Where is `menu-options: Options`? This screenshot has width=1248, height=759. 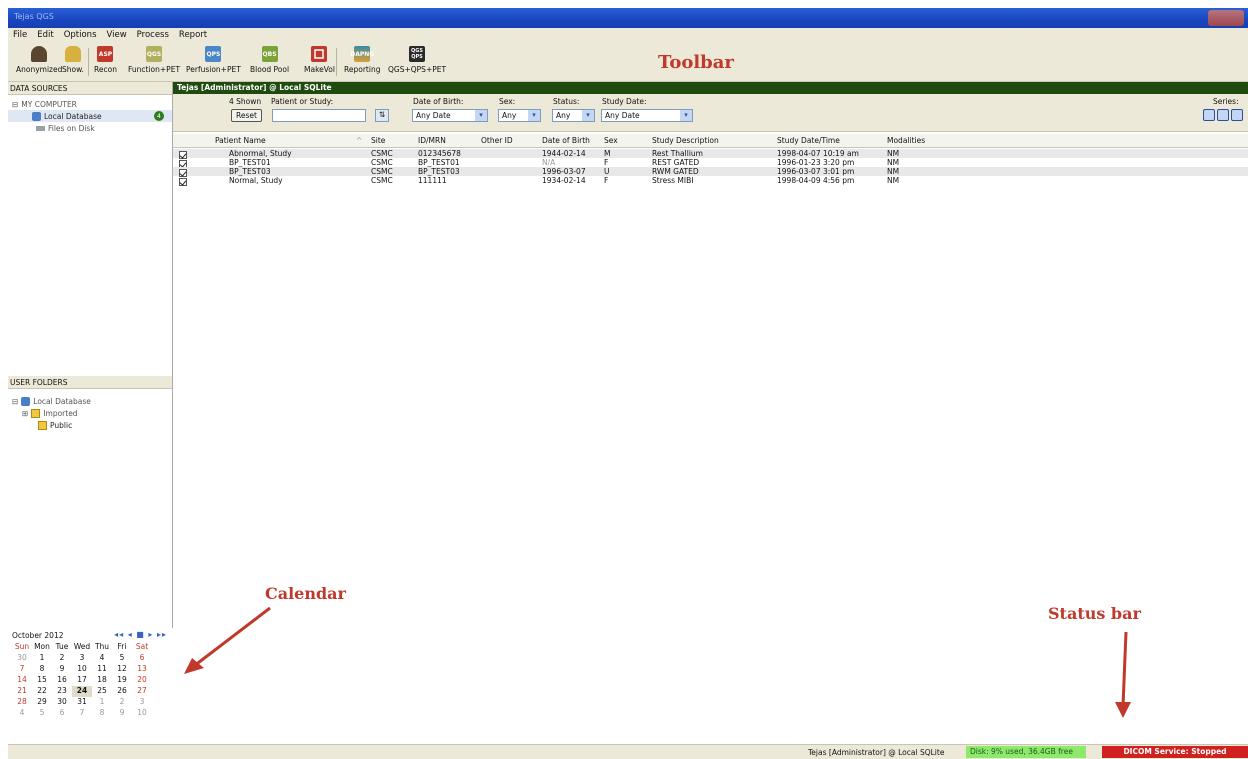
menu-options: Options is located at coordinates (80, 35).